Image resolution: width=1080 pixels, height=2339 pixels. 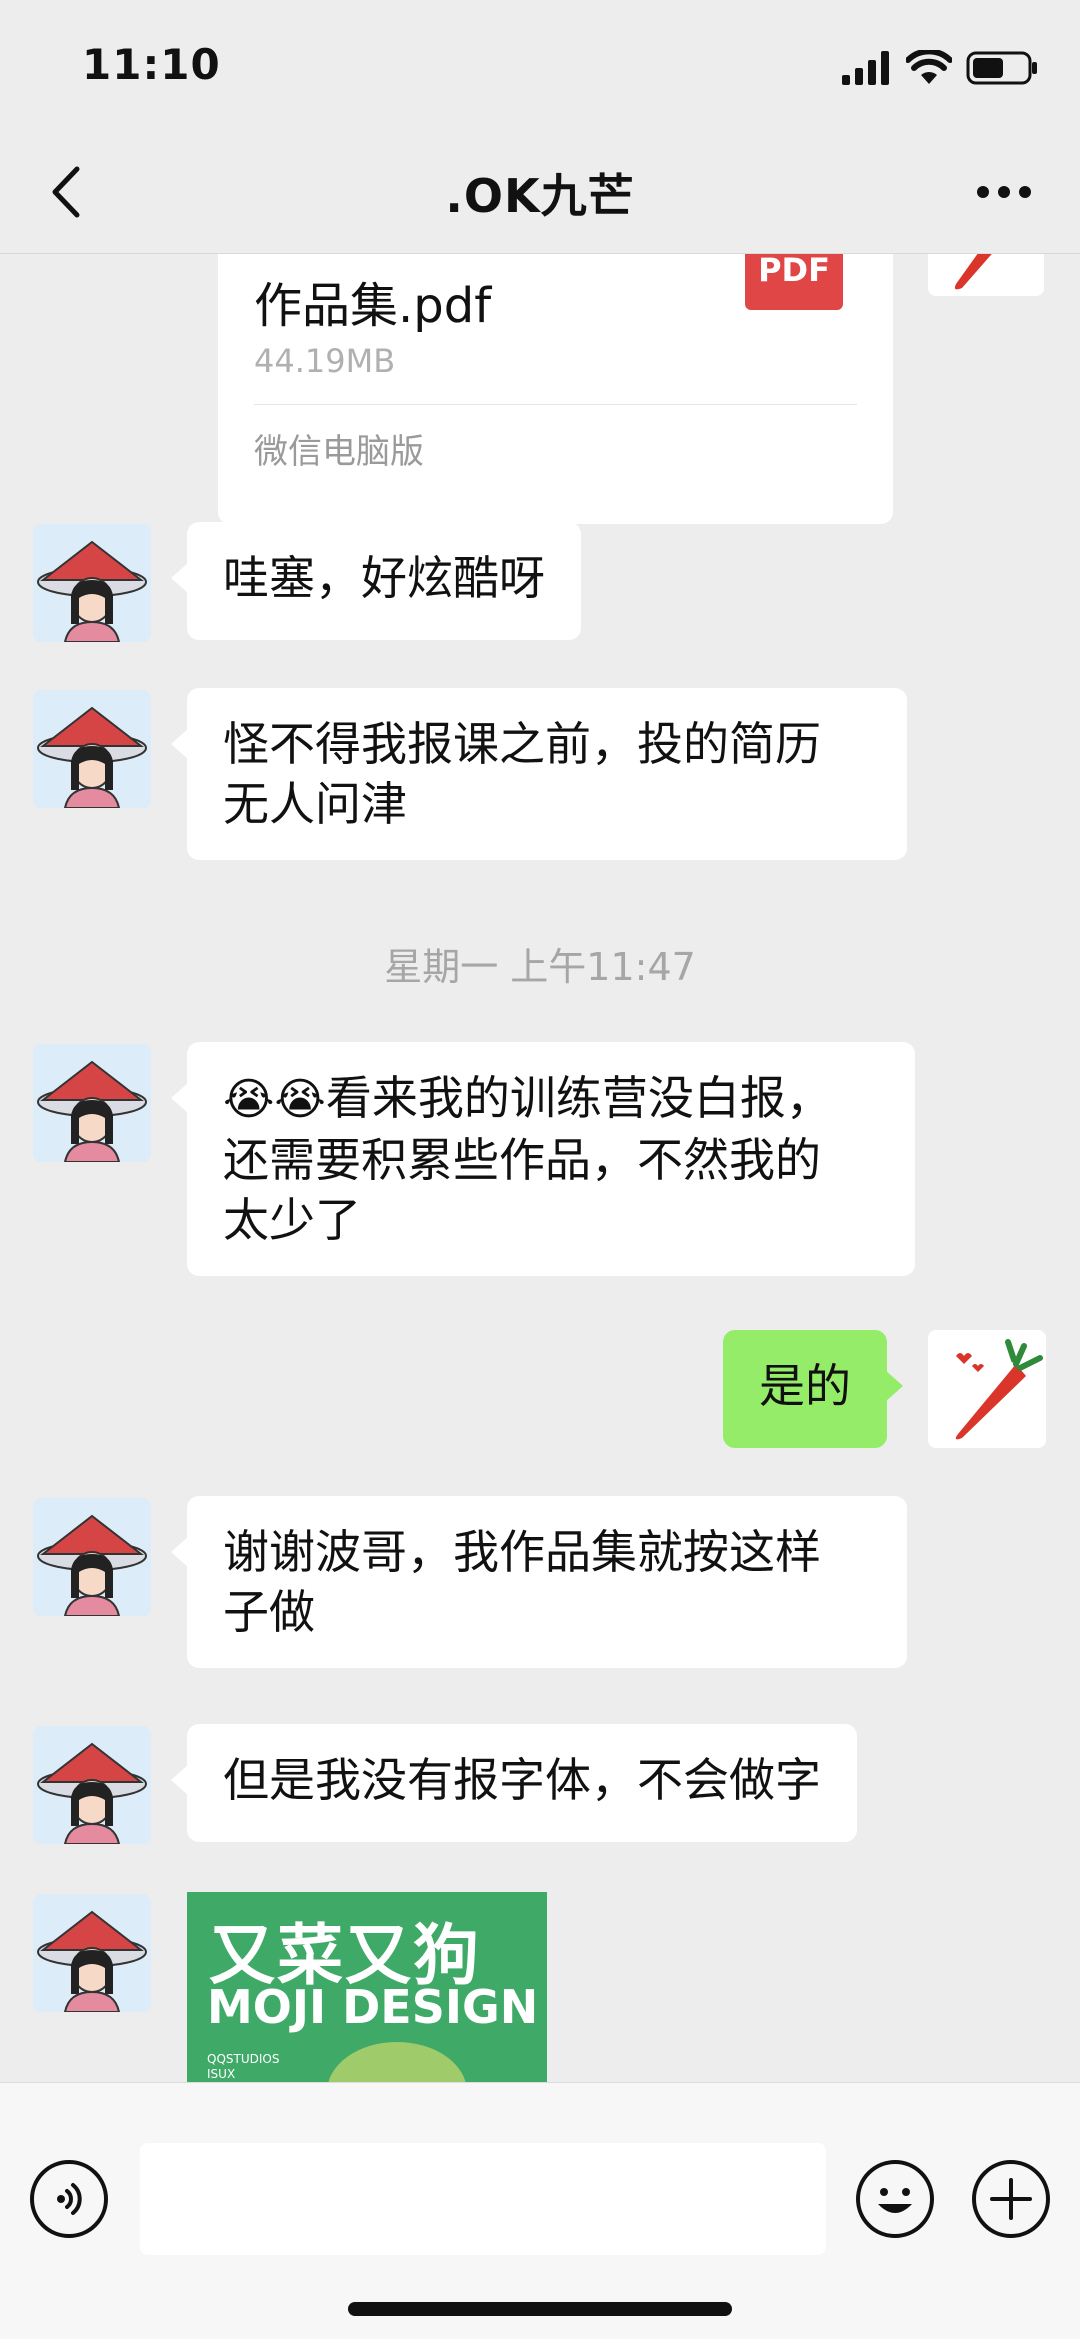 I want to click on image-message: 又菜又狗 MOJI DESIGN QQSTUDIOS ISUX, so click(x=367, y=1987).